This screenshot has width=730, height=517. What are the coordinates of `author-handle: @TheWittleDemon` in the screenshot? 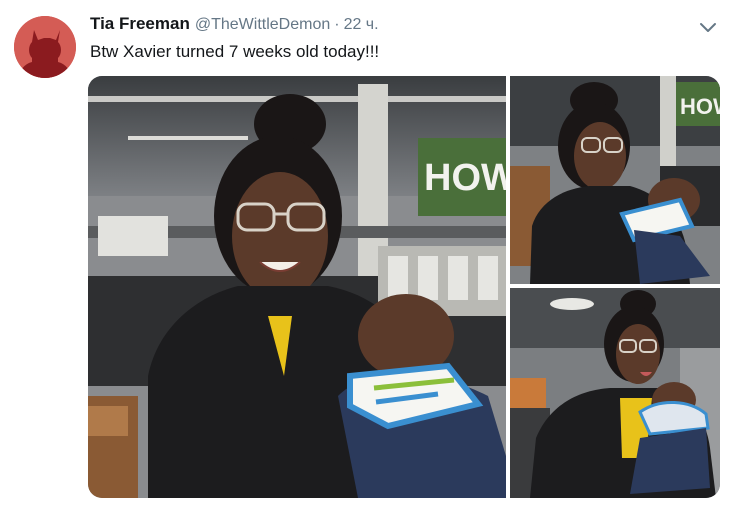 It's located at (262, 25).